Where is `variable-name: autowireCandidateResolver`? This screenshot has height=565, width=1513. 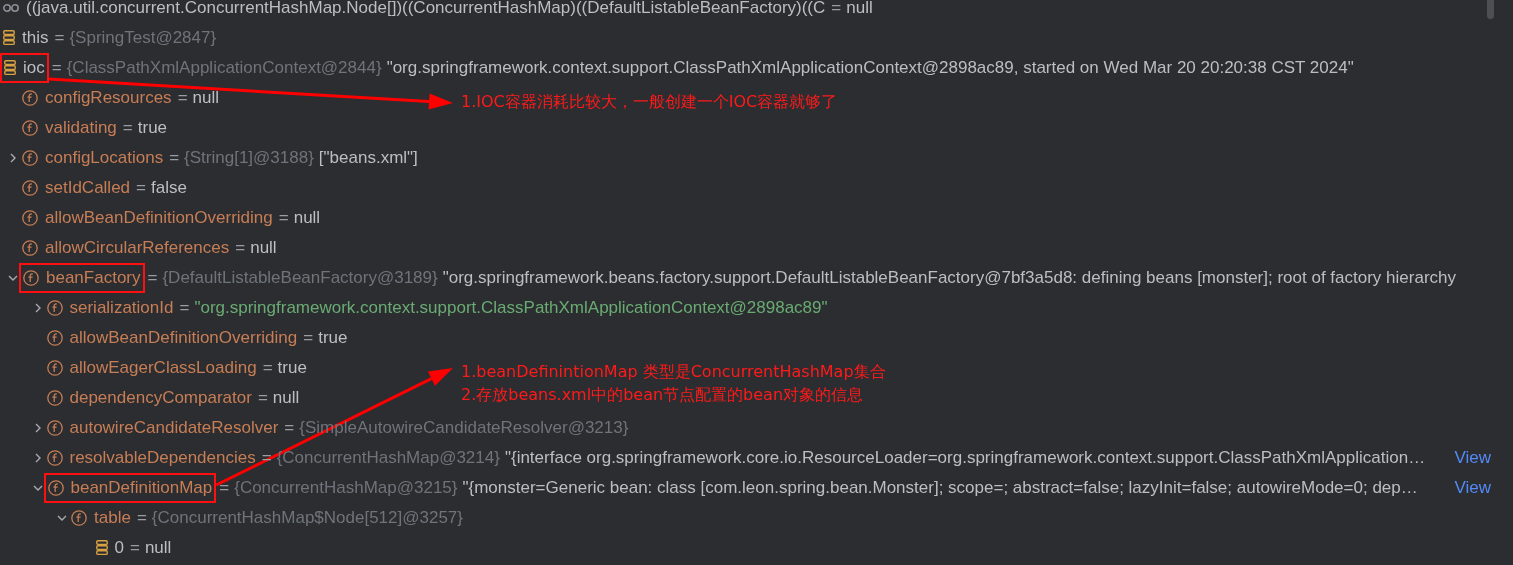
variable-name: autowireCandidateResolver is located at coordinates (174, 428).